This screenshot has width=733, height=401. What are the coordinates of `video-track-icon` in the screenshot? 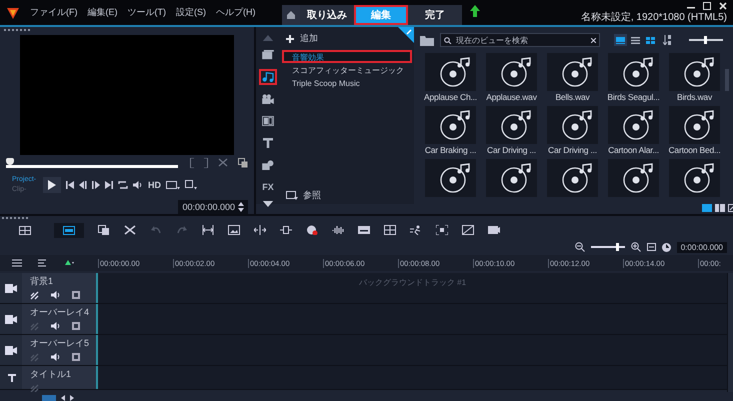 It's located at (11, 288).